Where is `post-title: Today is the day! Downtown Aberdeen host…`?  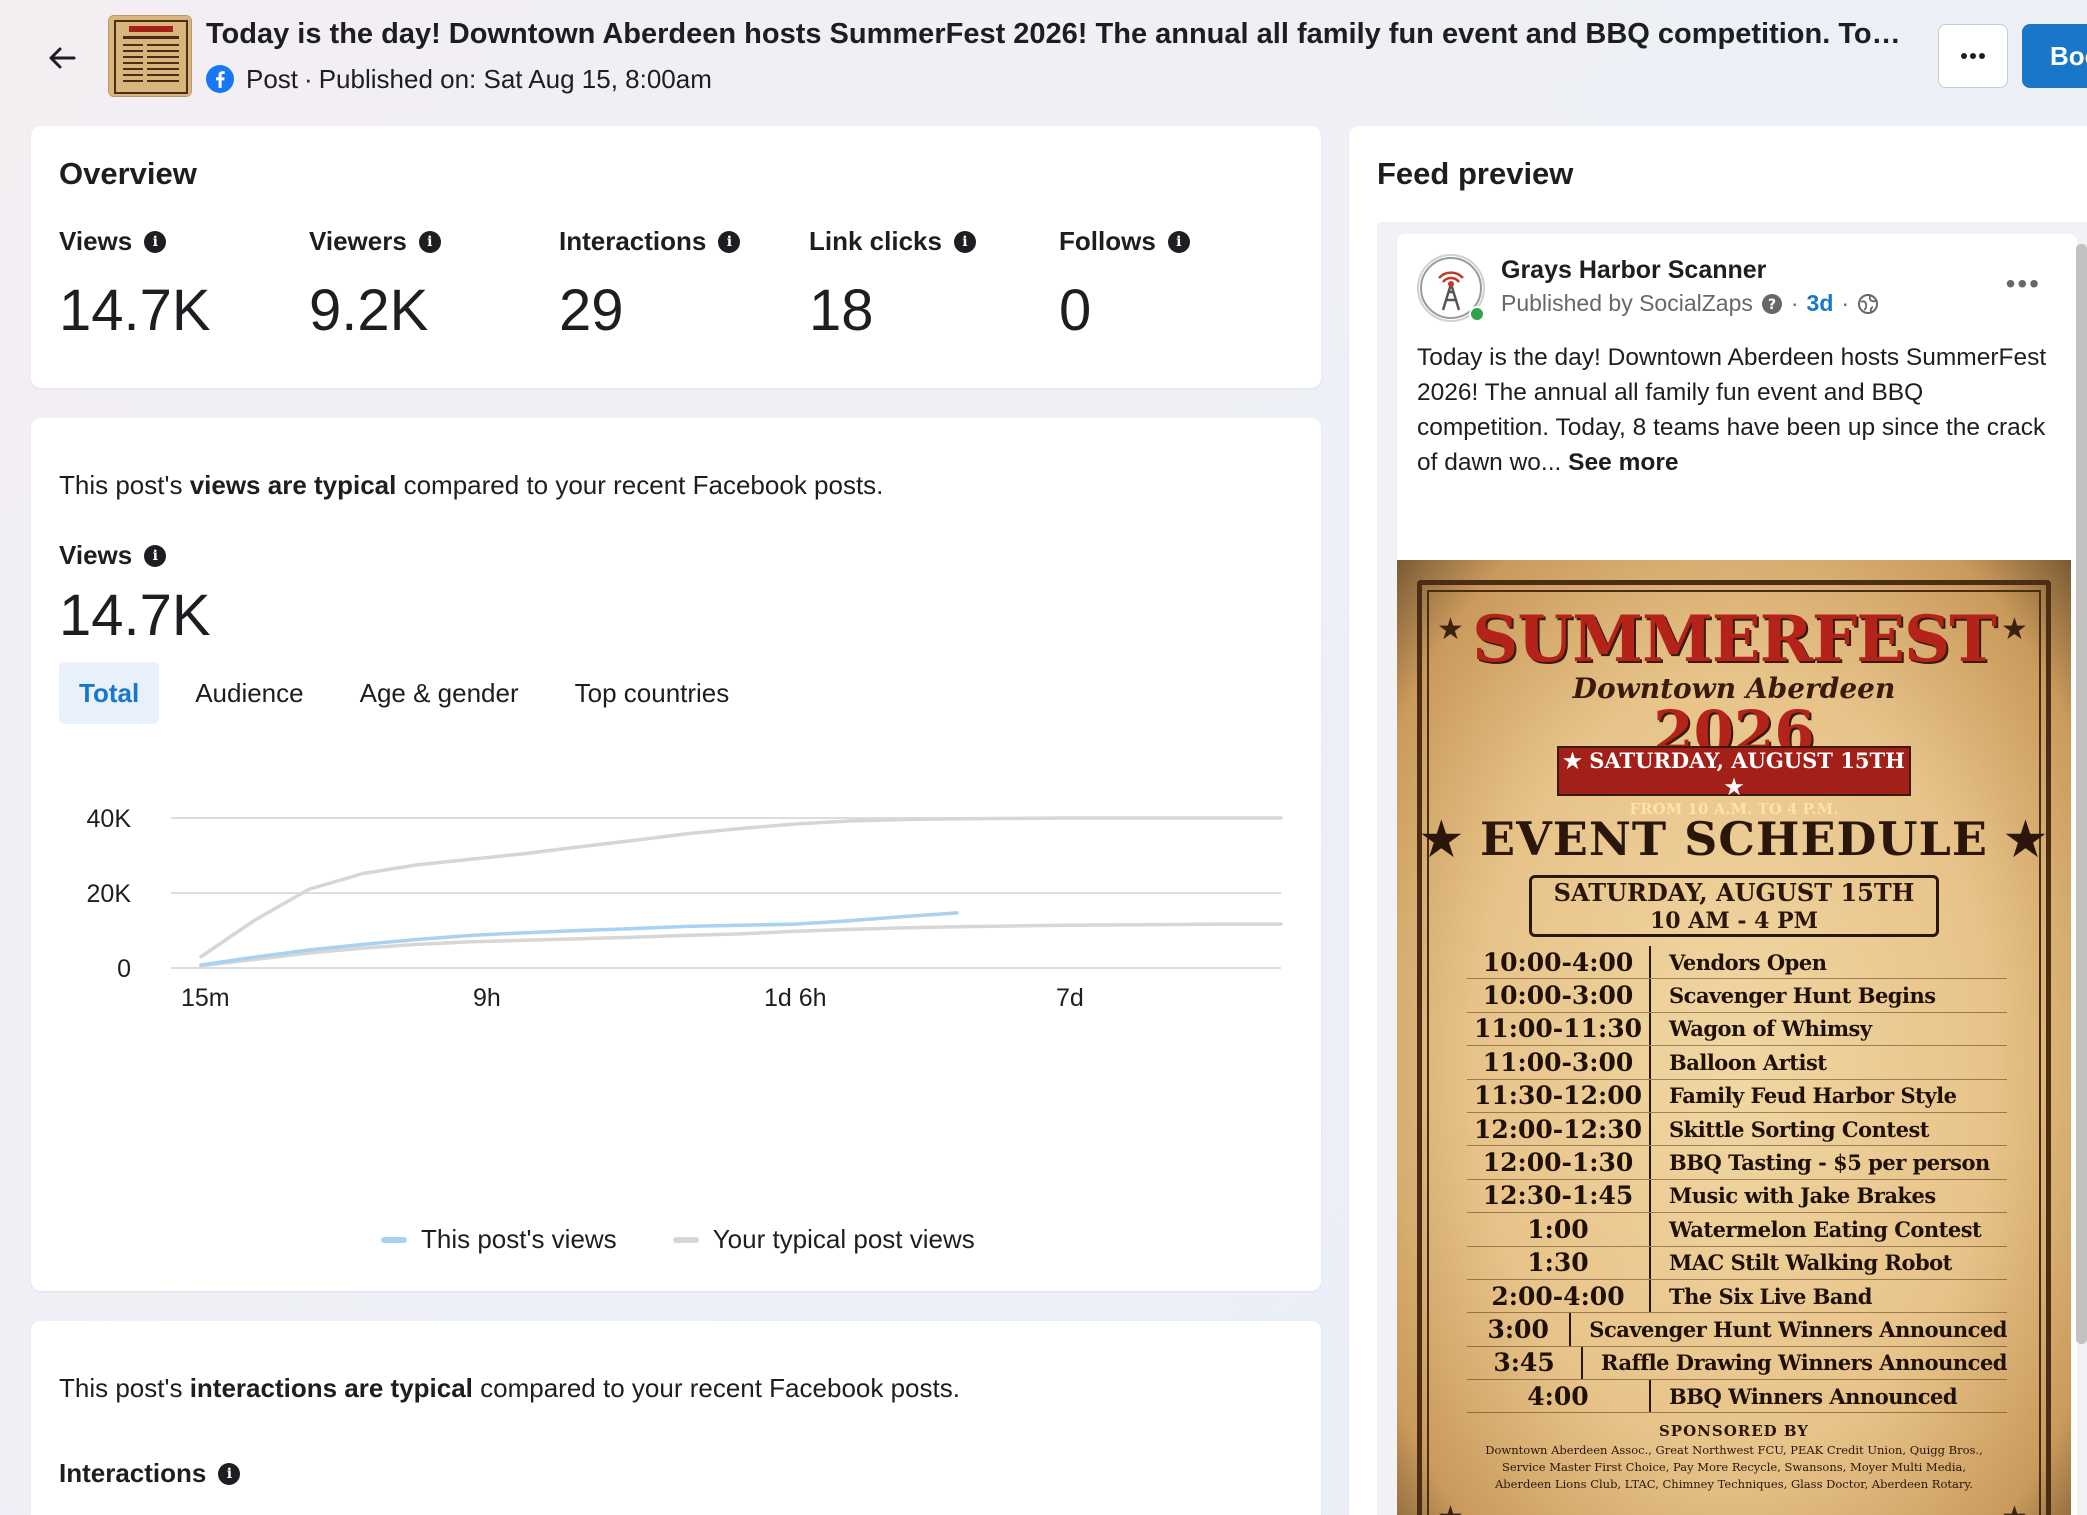 post-title: Today is the day! Downtown Aberdeen host… is located at coordinates (1061, 34).